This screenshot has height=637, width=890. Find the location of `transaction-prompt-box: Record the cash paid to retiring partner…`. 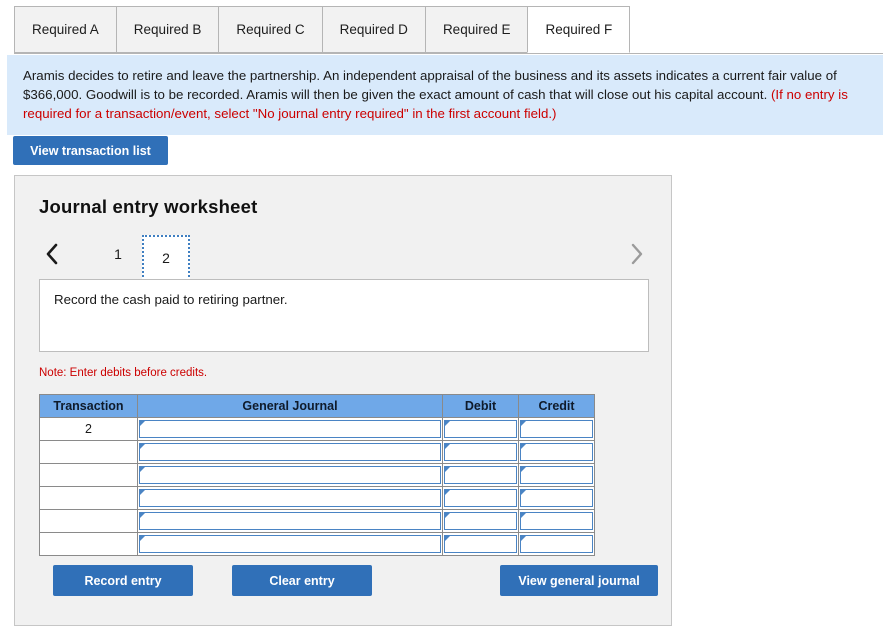

transaction-prompt-box: Record the cash paid to retiring partner… is located at coordinates (344, 315).